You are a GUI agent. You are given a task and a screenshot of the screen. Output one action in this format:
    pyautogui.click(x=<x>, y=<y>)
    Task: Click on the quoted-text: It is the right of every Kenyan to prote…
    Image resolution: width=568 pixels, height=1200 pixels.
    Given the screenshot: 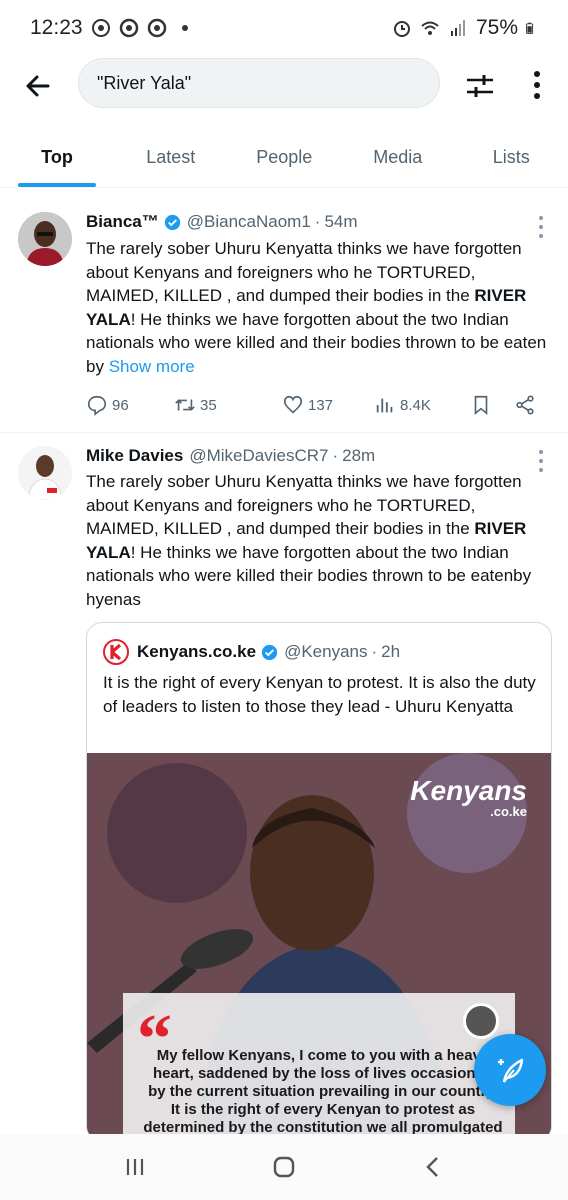 What is the action you would take?
    pyautogui.click(x=319, y=694)
    